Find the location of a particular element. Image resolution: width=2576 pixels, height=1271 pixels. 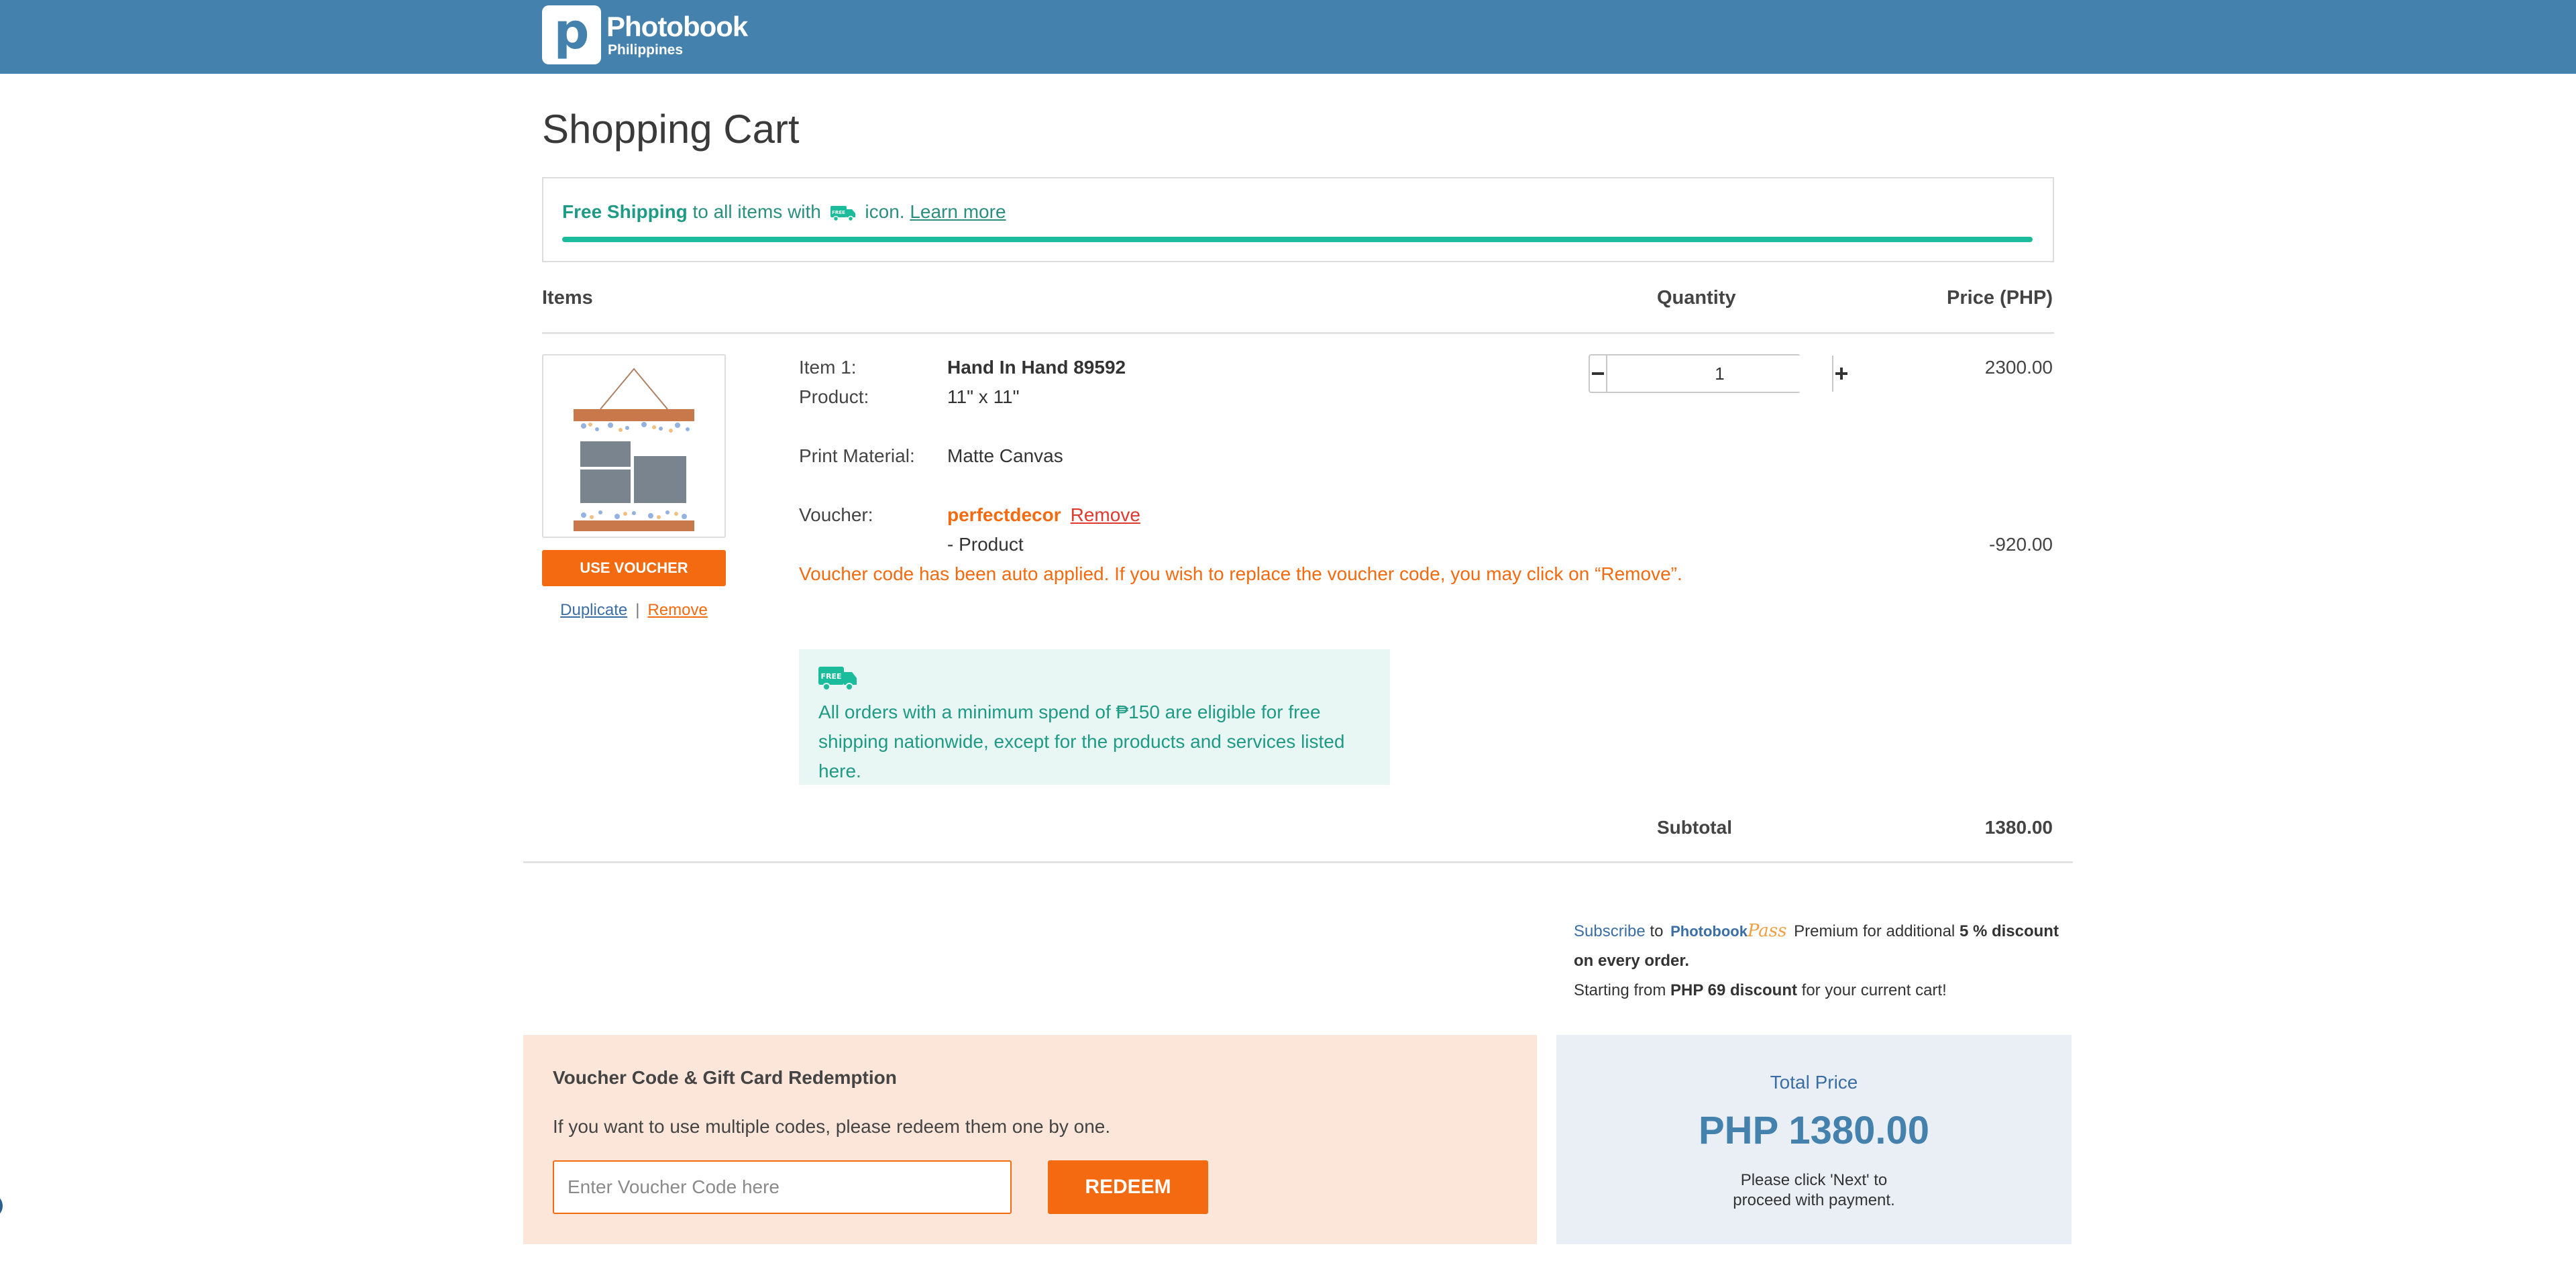

wall-hanging-canvas-image is located at coordinates (634, 450).